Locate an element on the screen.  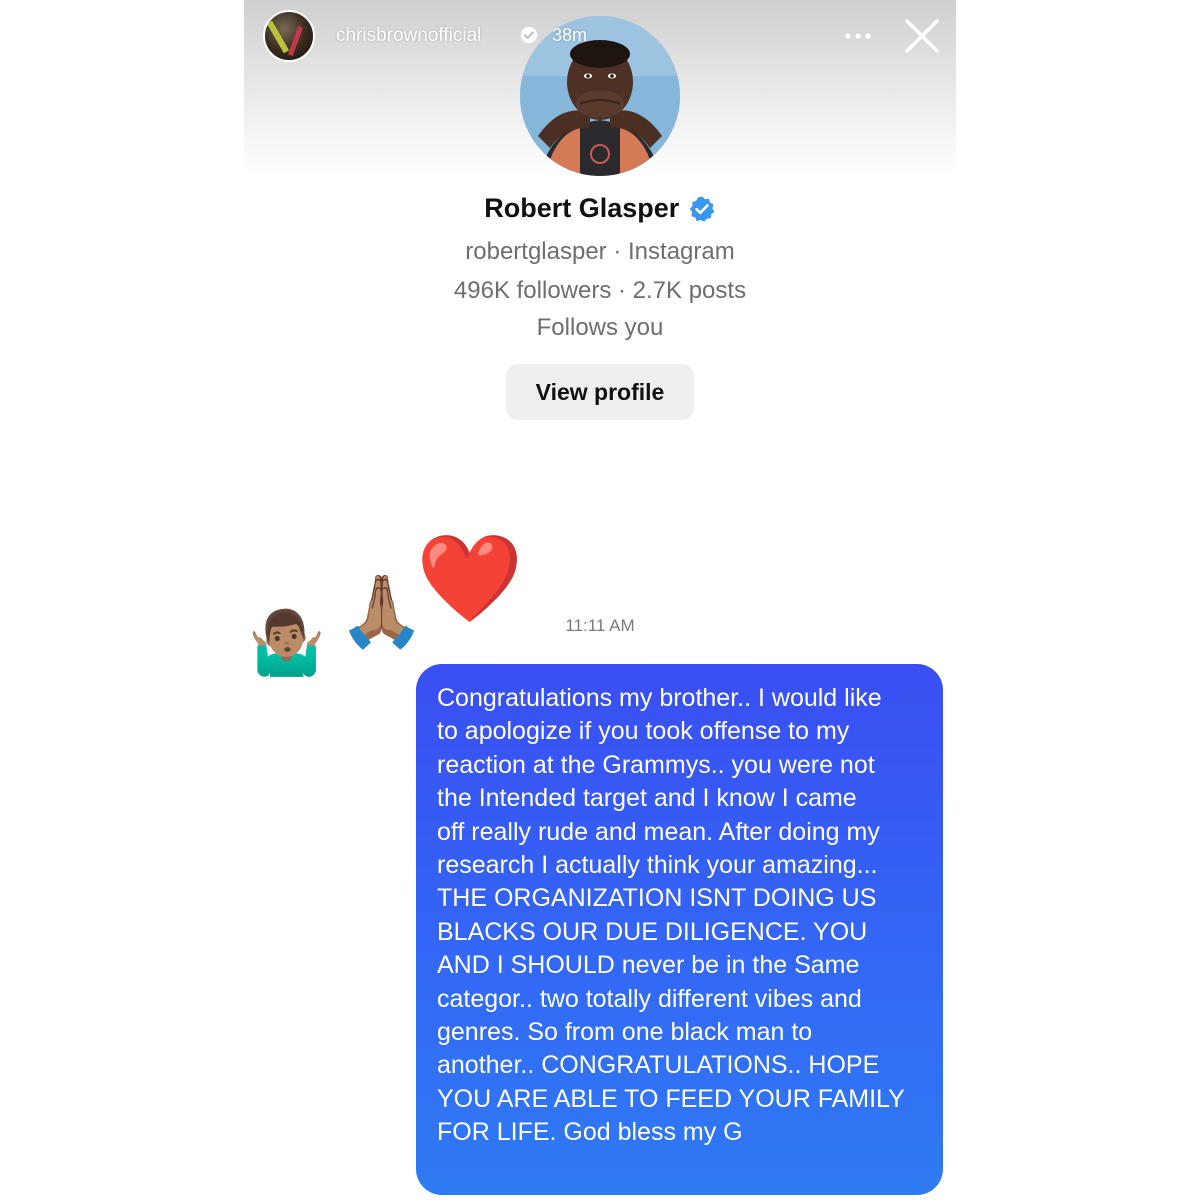
profile-stats-line: 496K followers · 2.7K posts is located at coordinates (600, 290).